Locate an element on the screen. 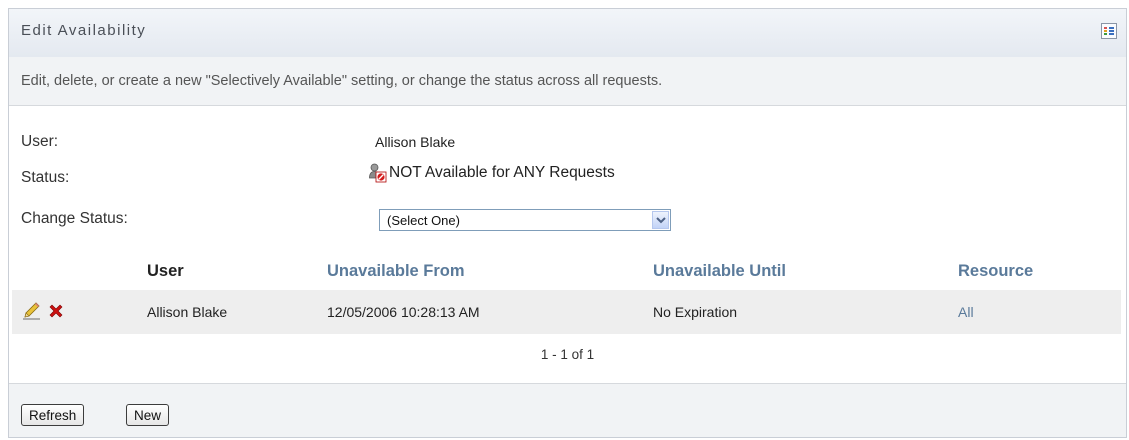  user-label: User: is located at coordinates (40, 141).